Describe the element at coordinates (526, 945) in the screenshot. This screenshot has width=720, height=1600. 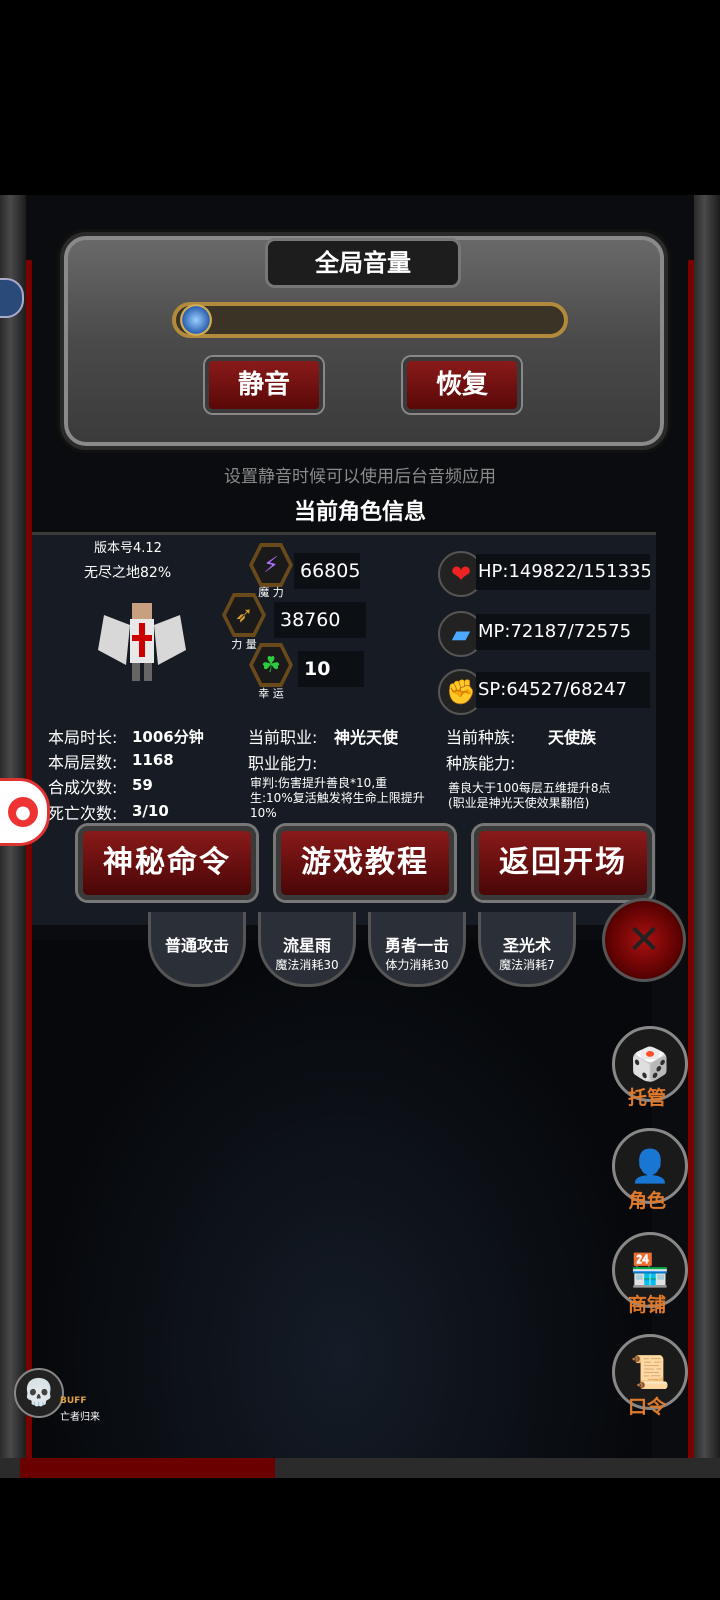
I see `skill-name: 圣光术` at that location.